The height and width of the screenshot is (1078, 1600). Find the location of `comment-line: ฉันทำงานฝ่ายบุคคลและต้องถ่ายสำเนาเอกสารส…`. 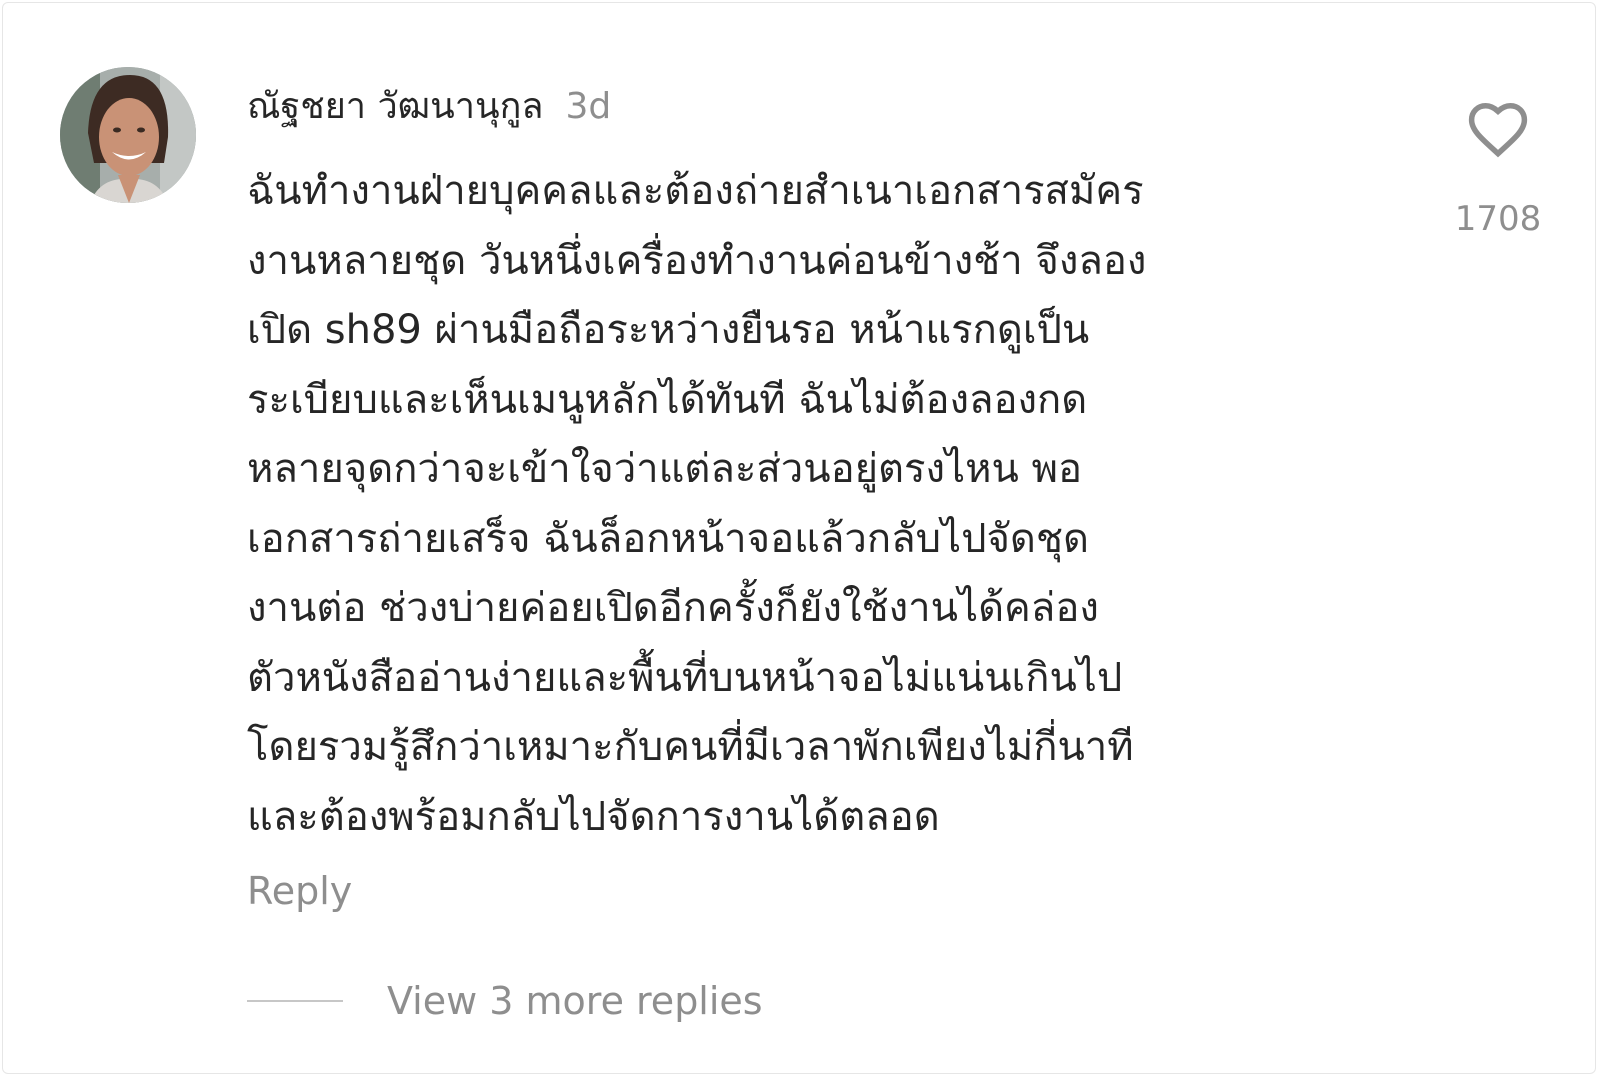

comment-line: ฉันทำงานฝ่ายบุคคลและต้องถ่ายสำเนาเอกสารส… is located at coordinates (695, 191).